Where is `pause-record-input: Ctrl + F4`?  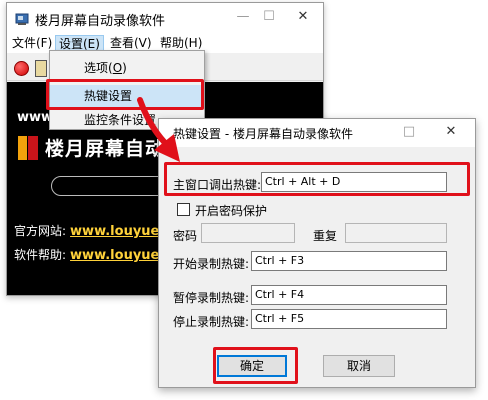 pause-record-input: Ctrl + F4 is located at coordinates (349, 295).